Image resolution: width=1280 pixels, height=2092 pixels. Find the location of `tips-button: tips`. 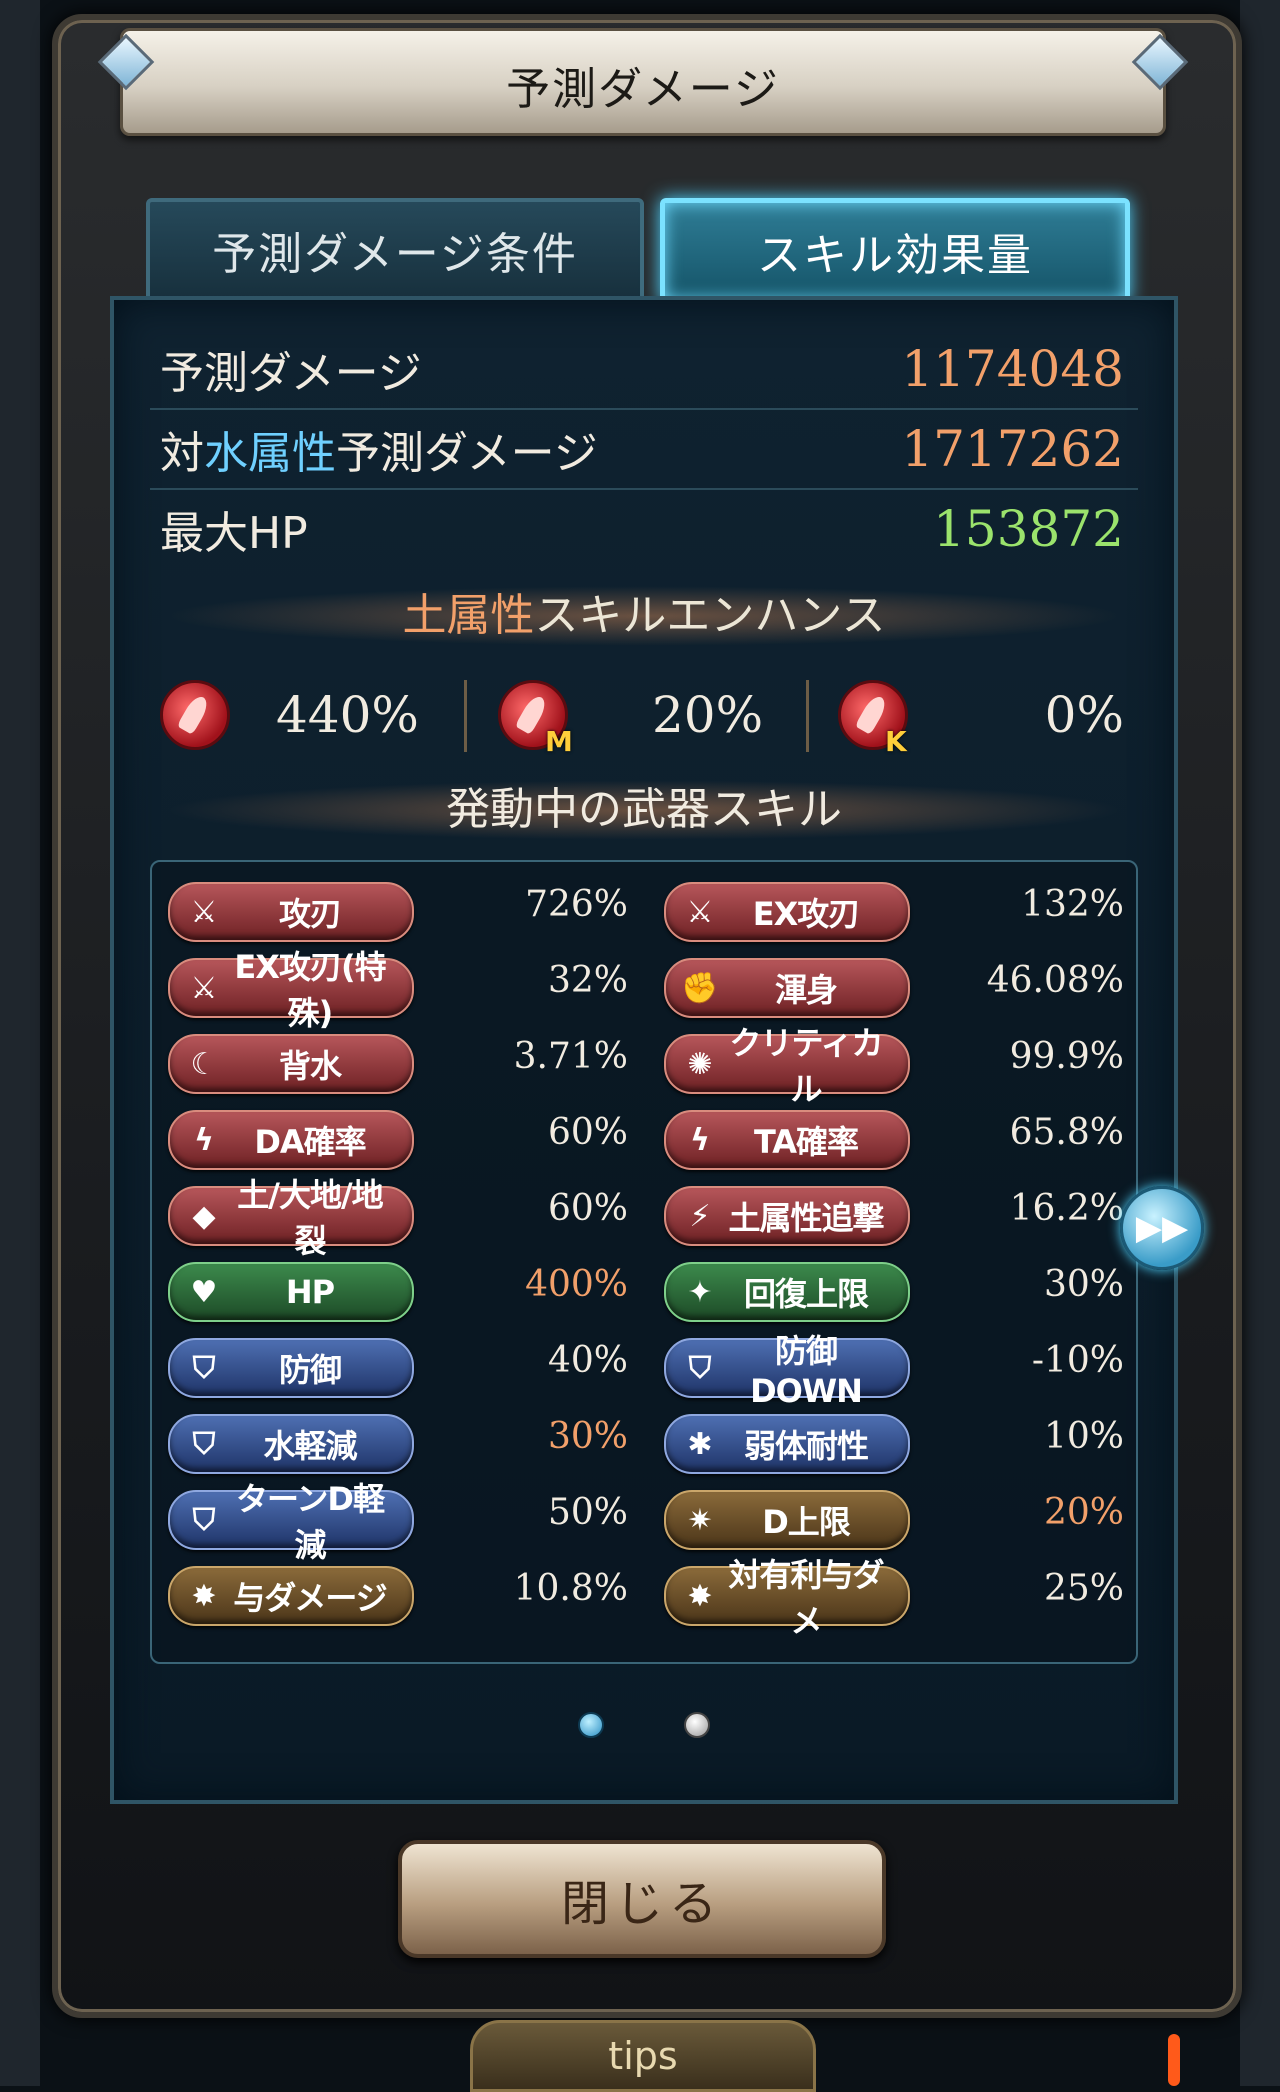

tips-button: tips is located at coordinates (643, 2056).